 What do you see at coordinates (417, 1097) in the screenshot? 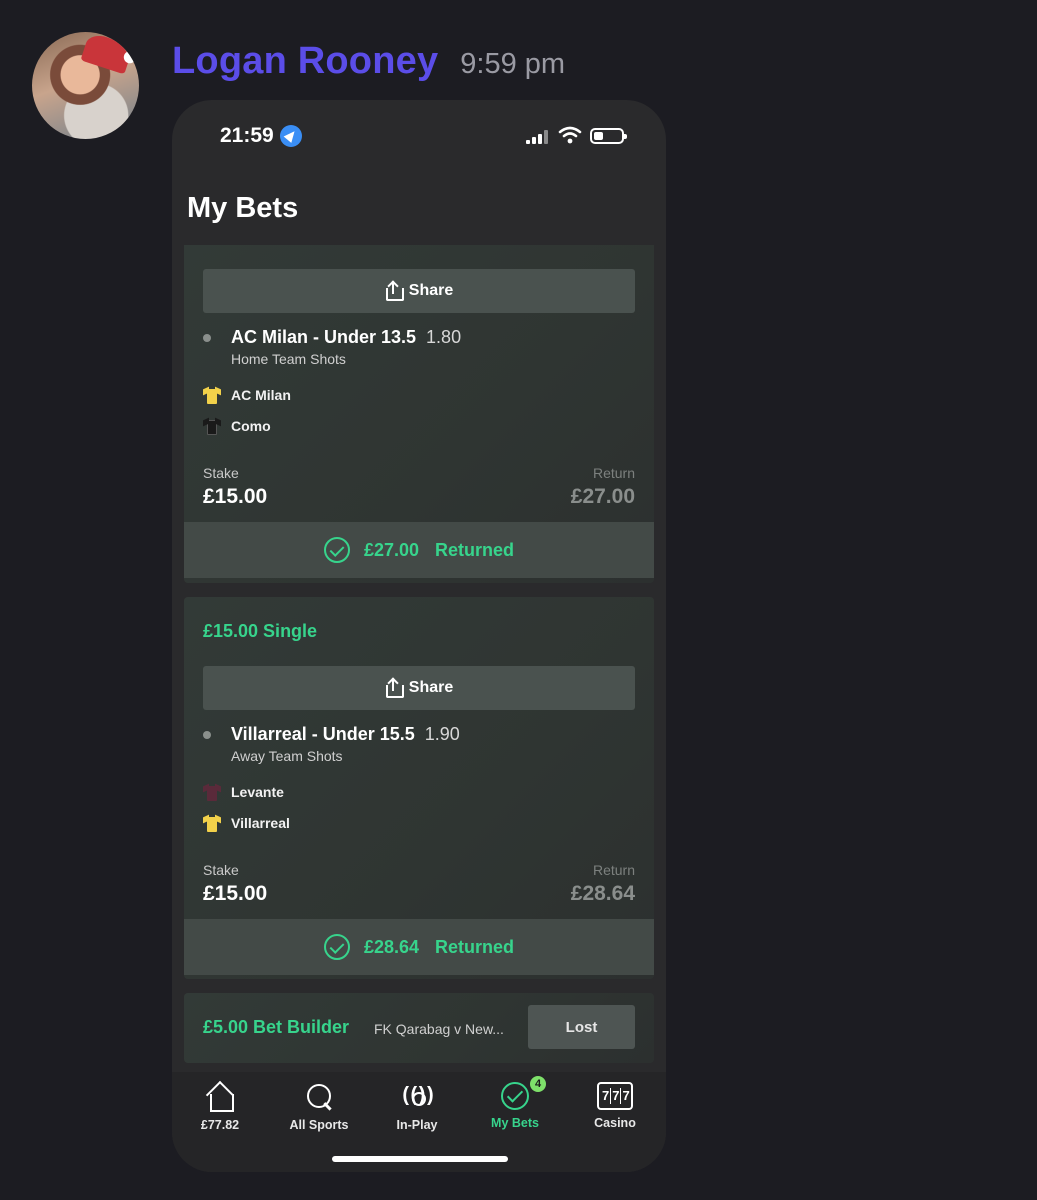
I see `broadcast-icon` at bounding box center [417, 1097].